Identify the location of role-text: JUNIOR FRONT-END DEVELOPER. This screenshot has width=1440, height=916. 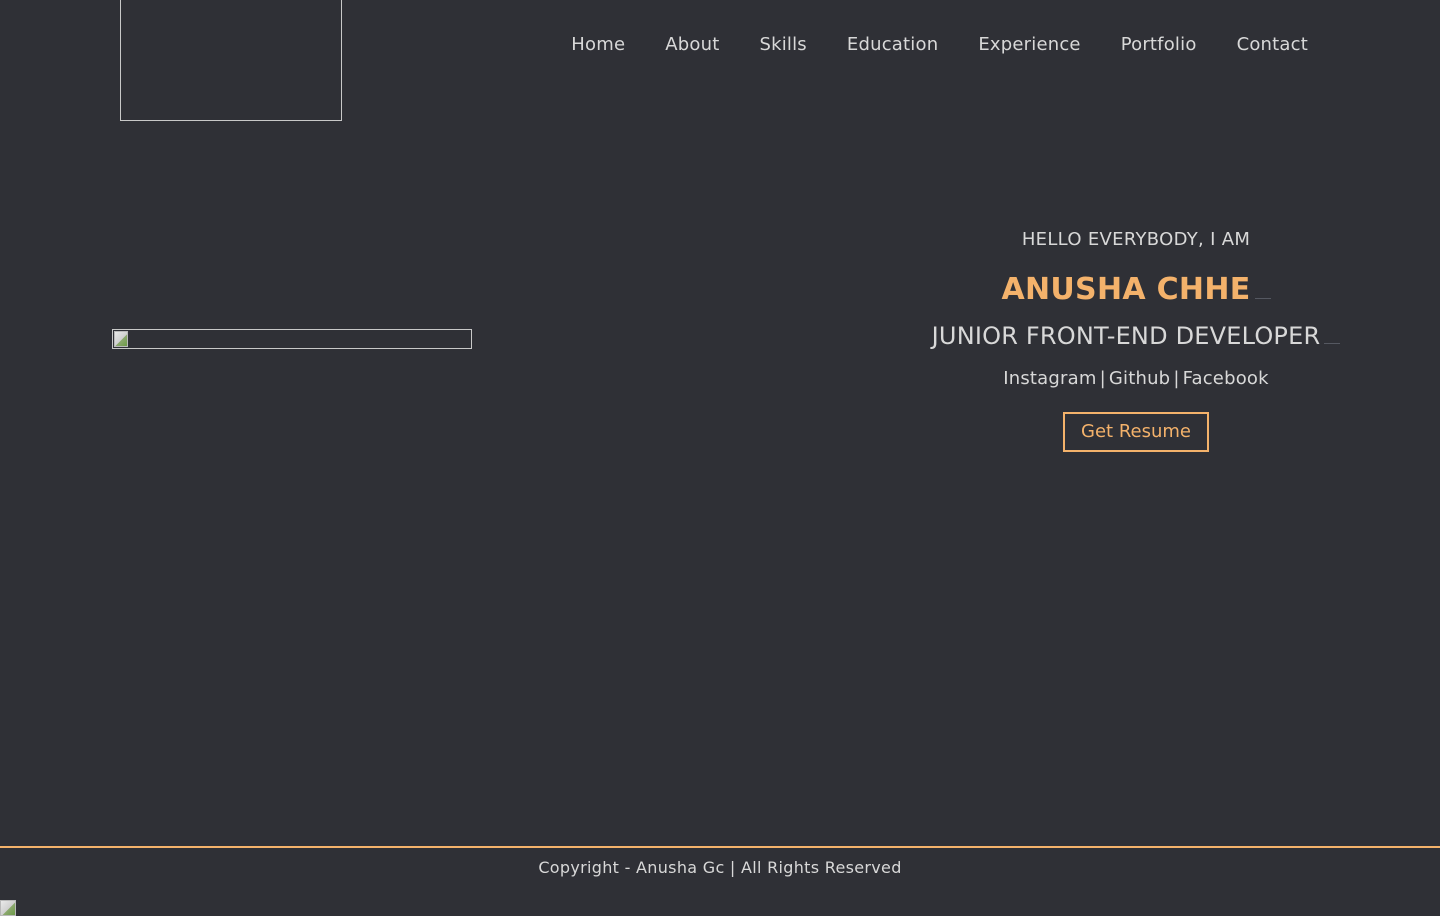
(1126, 336).